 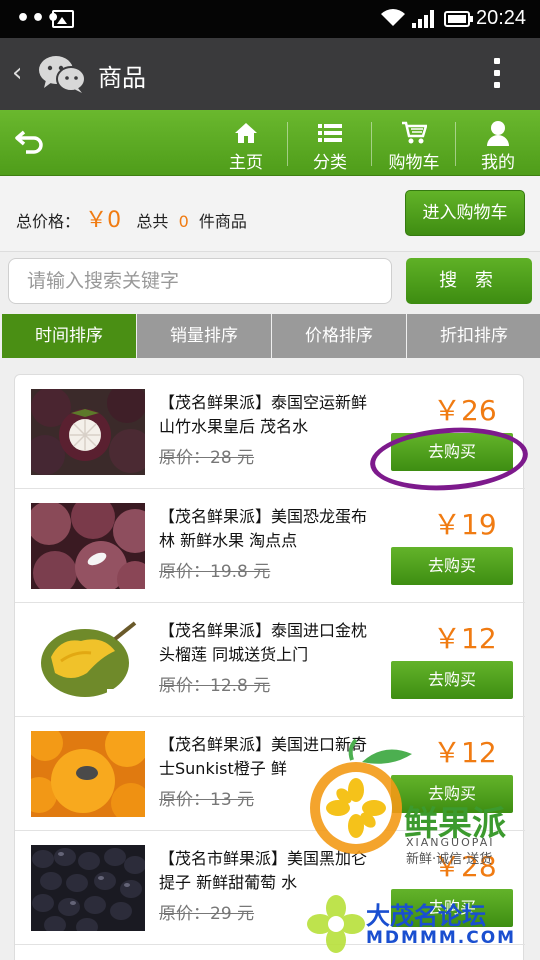 I want to click on brand-watermark: 鲜果派 XIANGUOPAI 新鲜·诚信·送货, so click(x=420, y=803).